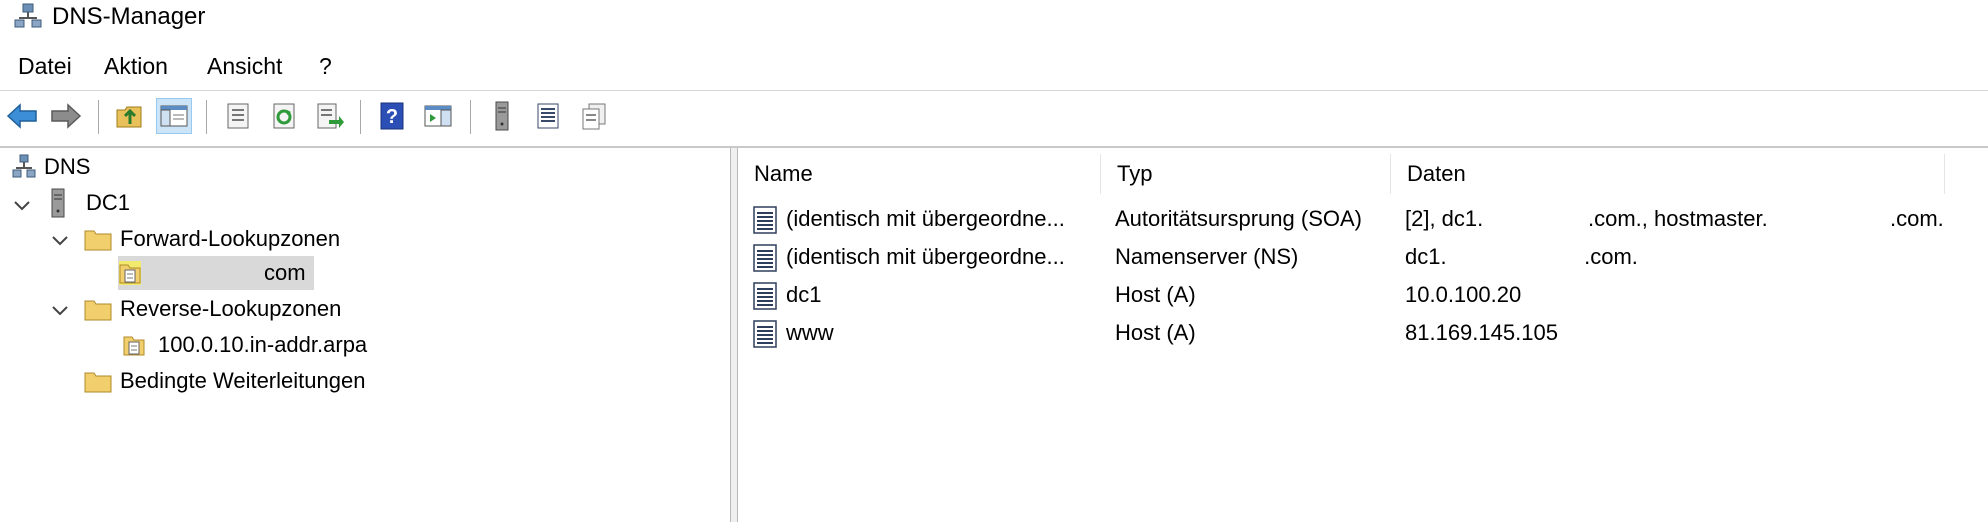 The height and width of the screenshot is (522, 1988). Describe the element at coordinates (1246, 174) in the screenshot. I see `column-header-typ: Typ` at that location.